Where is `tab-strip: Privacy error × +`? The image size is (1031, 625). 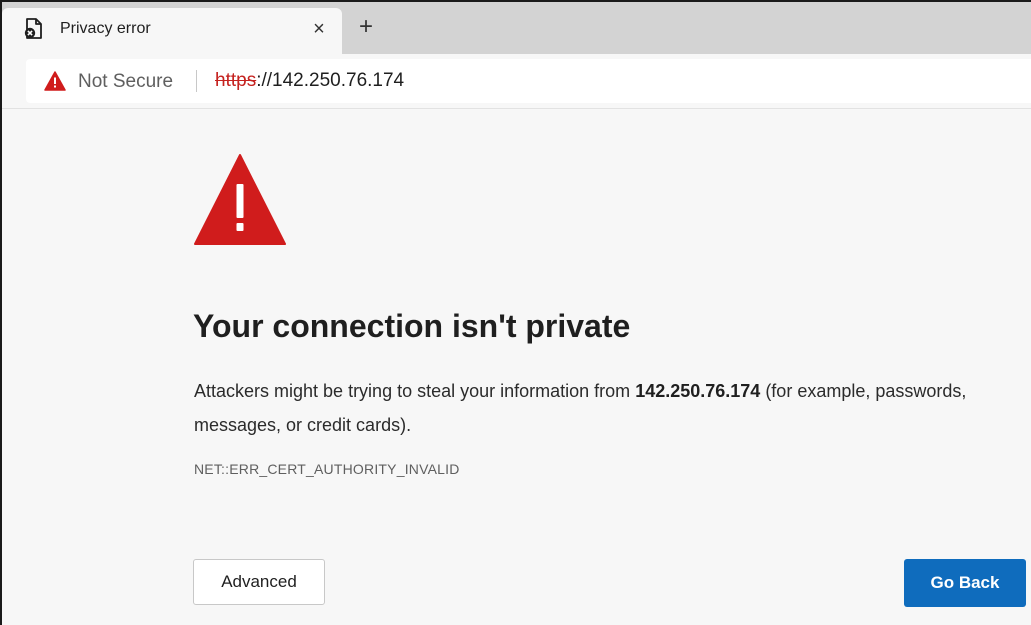 tab-strip: Privacy error × + is located at coordinates (516, 28).